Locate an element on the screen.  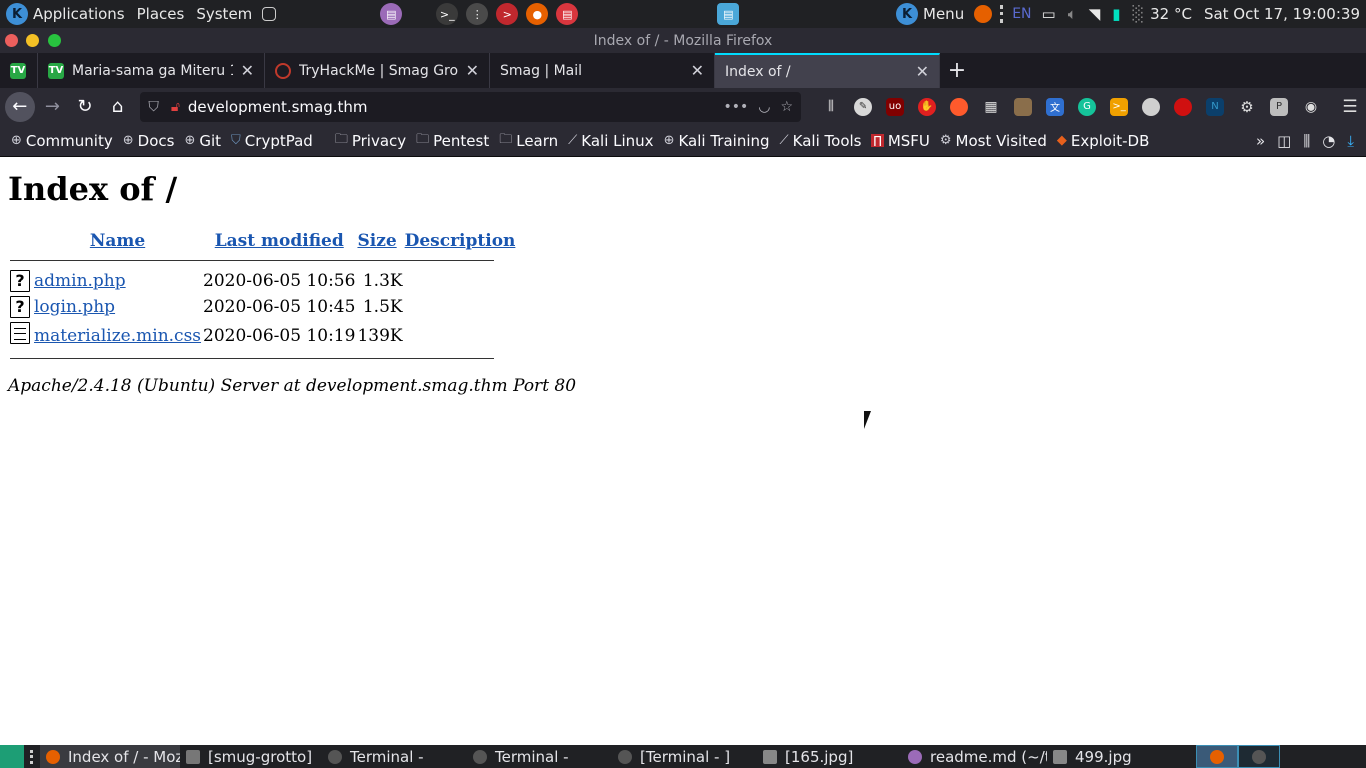
adblock-icon: ✋ is located at coordinates (927, 106).